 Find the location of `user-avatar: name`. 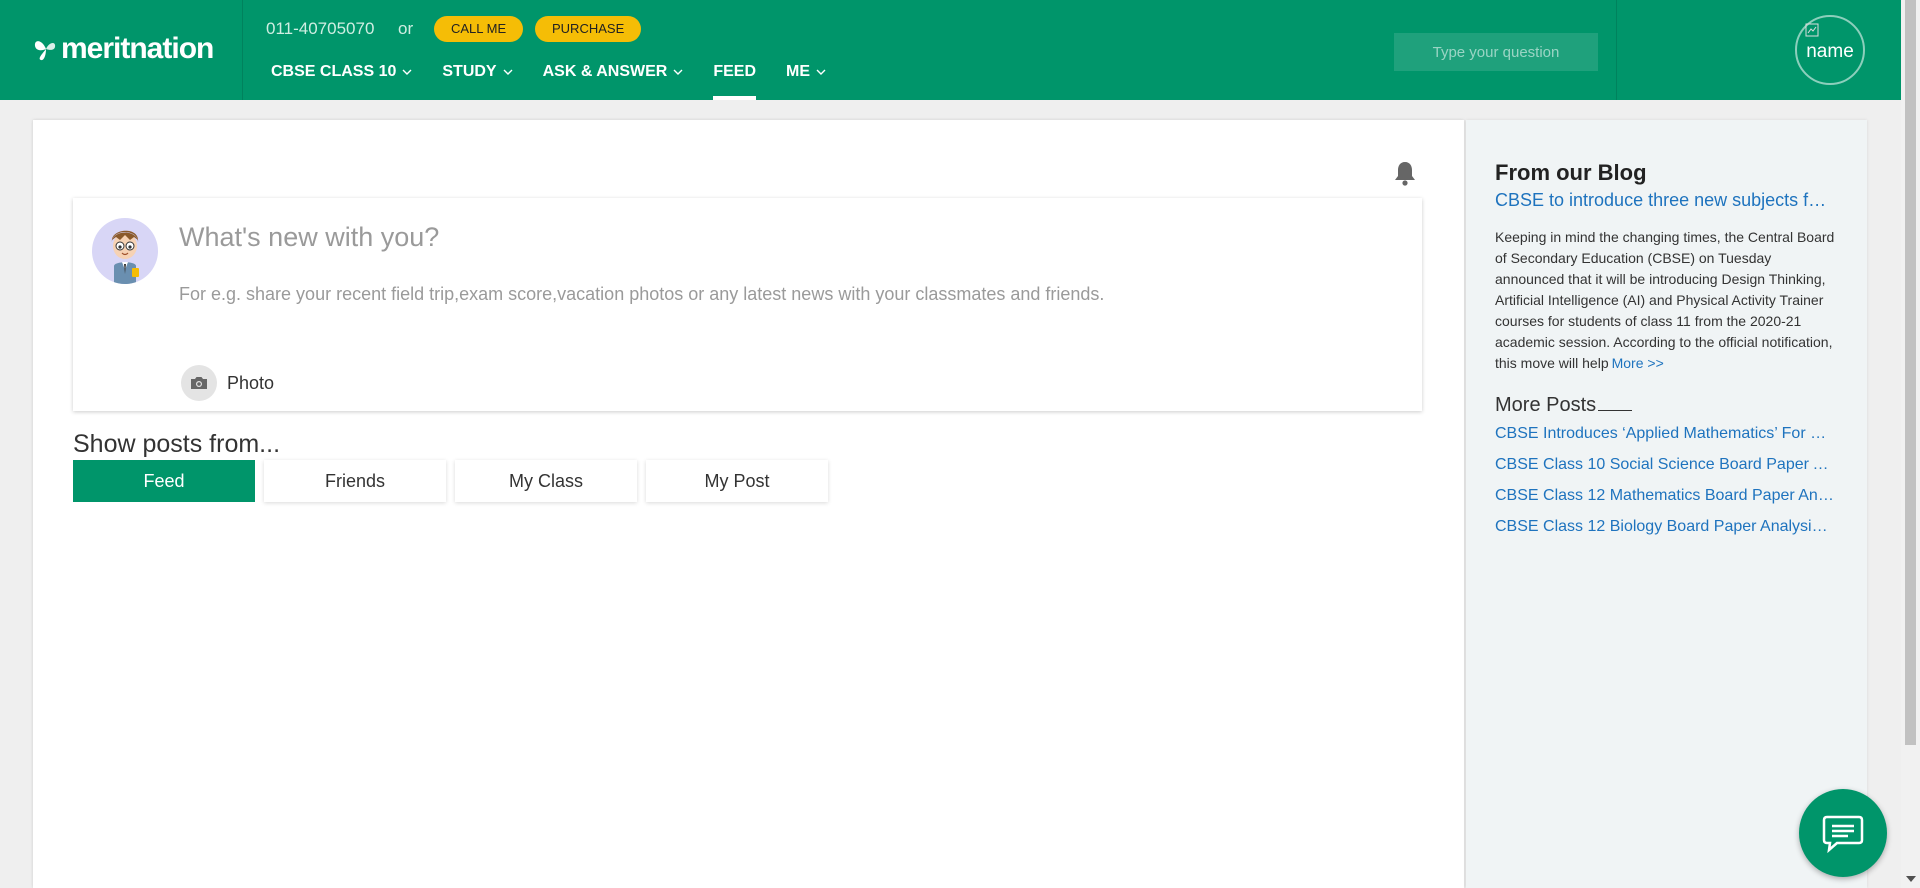

user-avatar: name is located at coordinates (1830, 50).